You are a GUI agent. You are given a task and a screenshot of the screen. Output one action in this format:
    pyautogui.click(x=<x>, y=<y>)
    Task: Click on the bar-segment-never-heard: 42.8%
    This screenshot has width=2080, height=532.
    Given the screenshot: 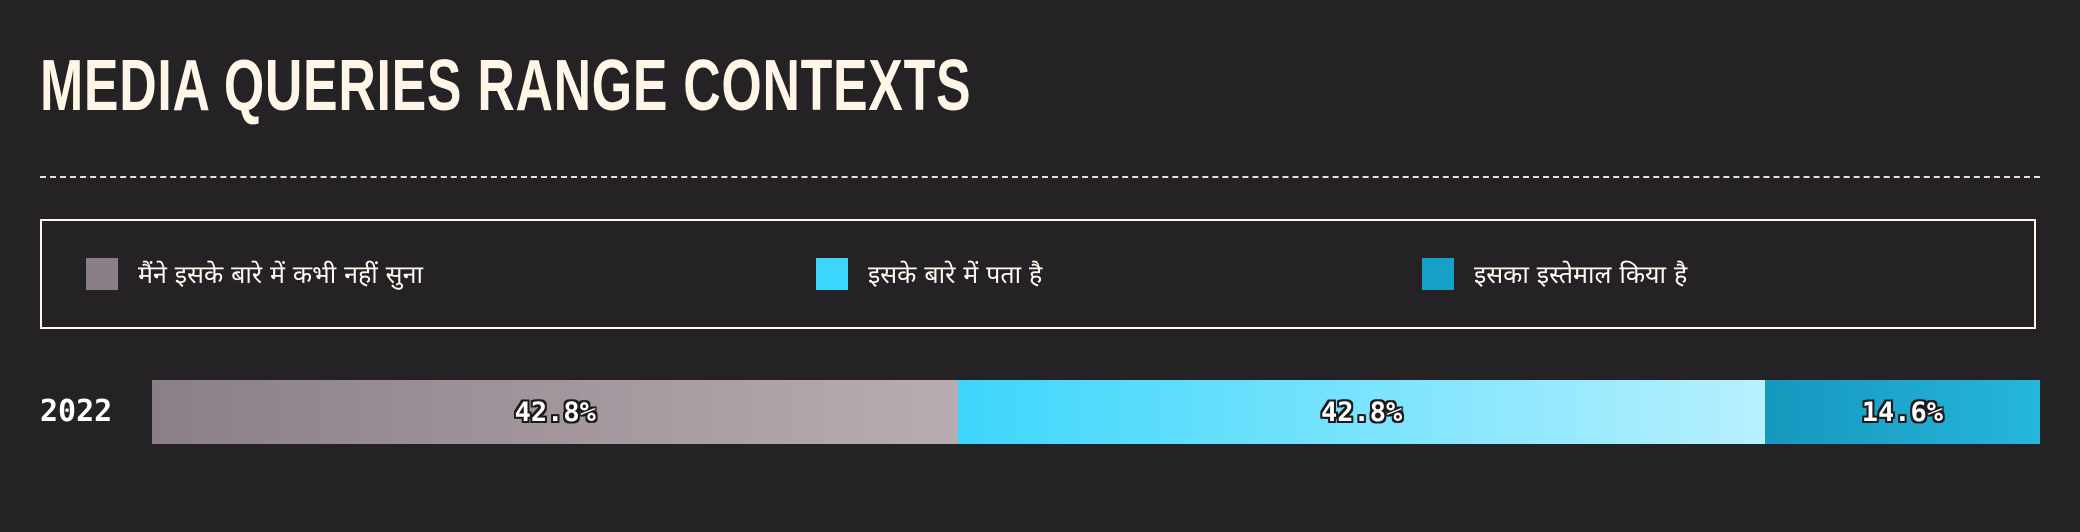 What is the action you would take?
    pyautogui.click(x=555, y=412)
    